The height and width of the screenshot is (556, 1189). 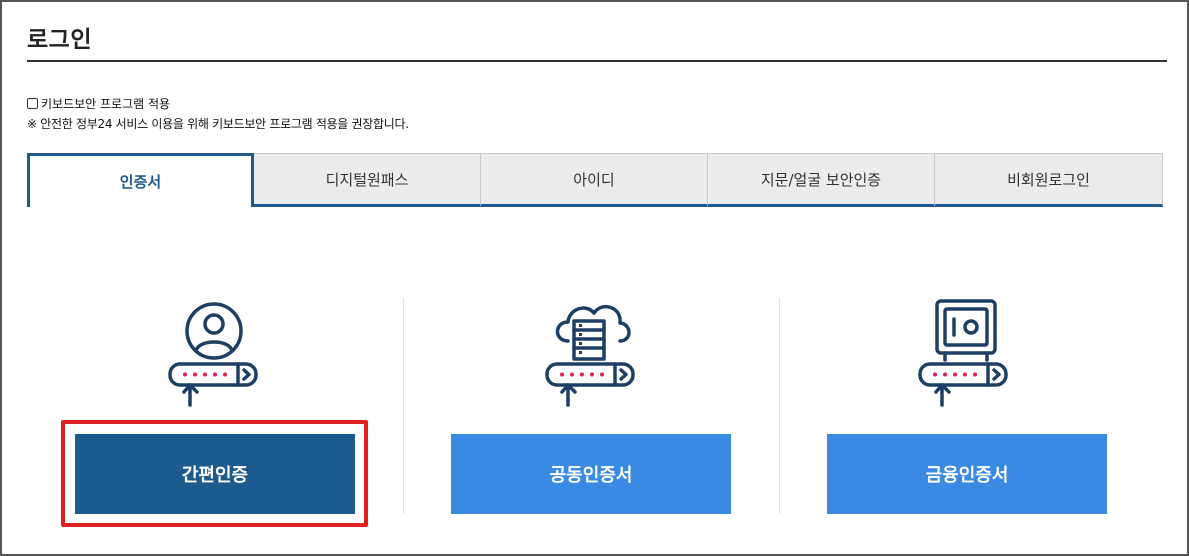 What do you see at coordinates (32, 103) in the screenshot?
I see `keyboard-security-checkbox` at bounding box center [32, 103].